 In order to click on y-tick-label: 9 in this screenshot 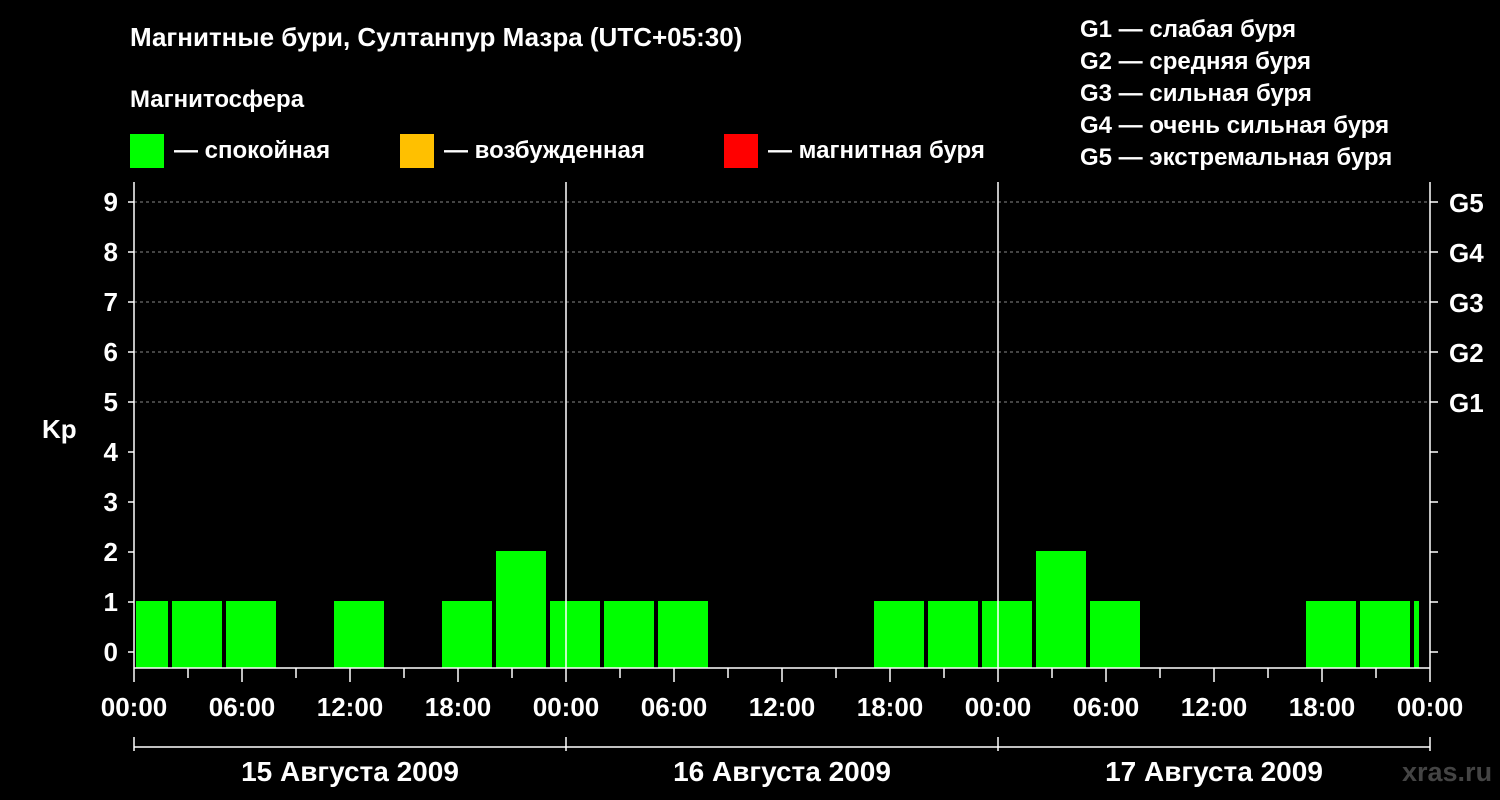, I will do `click(111, 202)`.